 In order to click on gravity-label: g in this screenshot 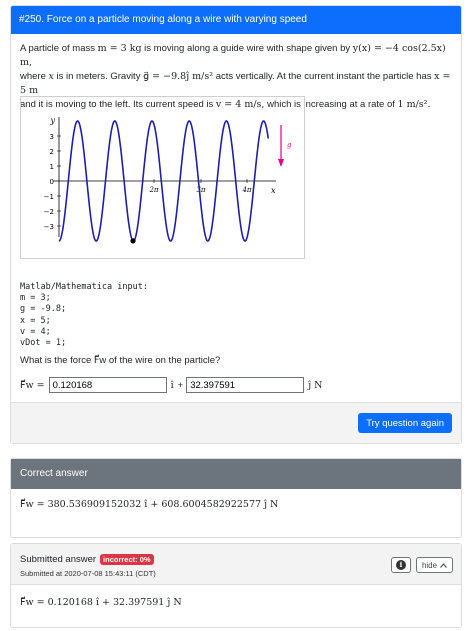, I will do `click(289, 145)`.